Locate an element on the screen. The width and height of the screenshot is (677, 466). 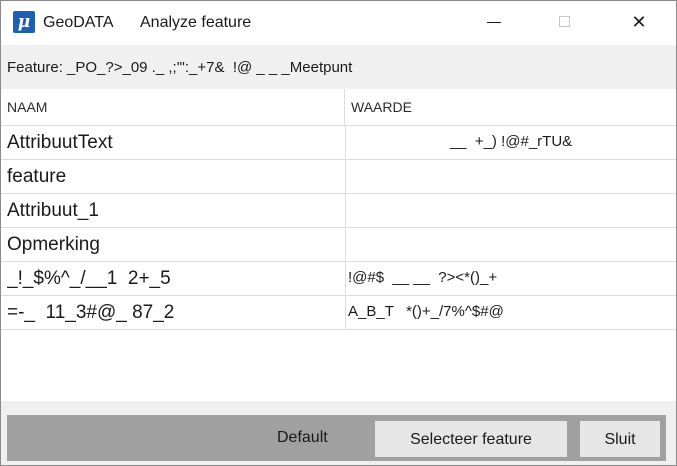
column-header-naam: NAAM is located at coordinates (27, 107).